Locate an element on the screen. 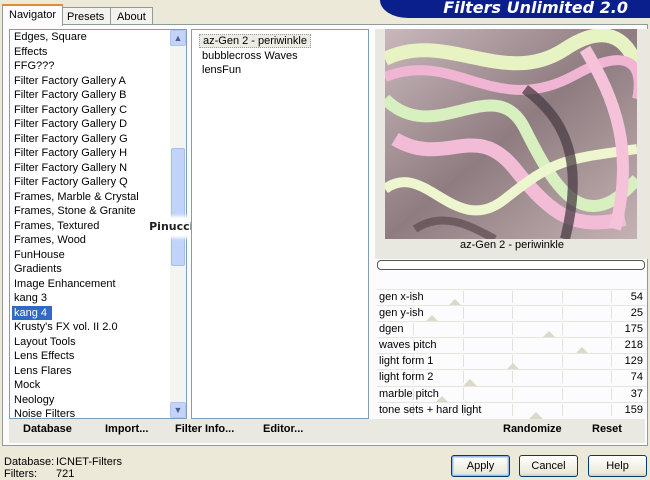 The image size is (650, 480). param-row: gen x-ish 54 is located at coordinates (512, 297).